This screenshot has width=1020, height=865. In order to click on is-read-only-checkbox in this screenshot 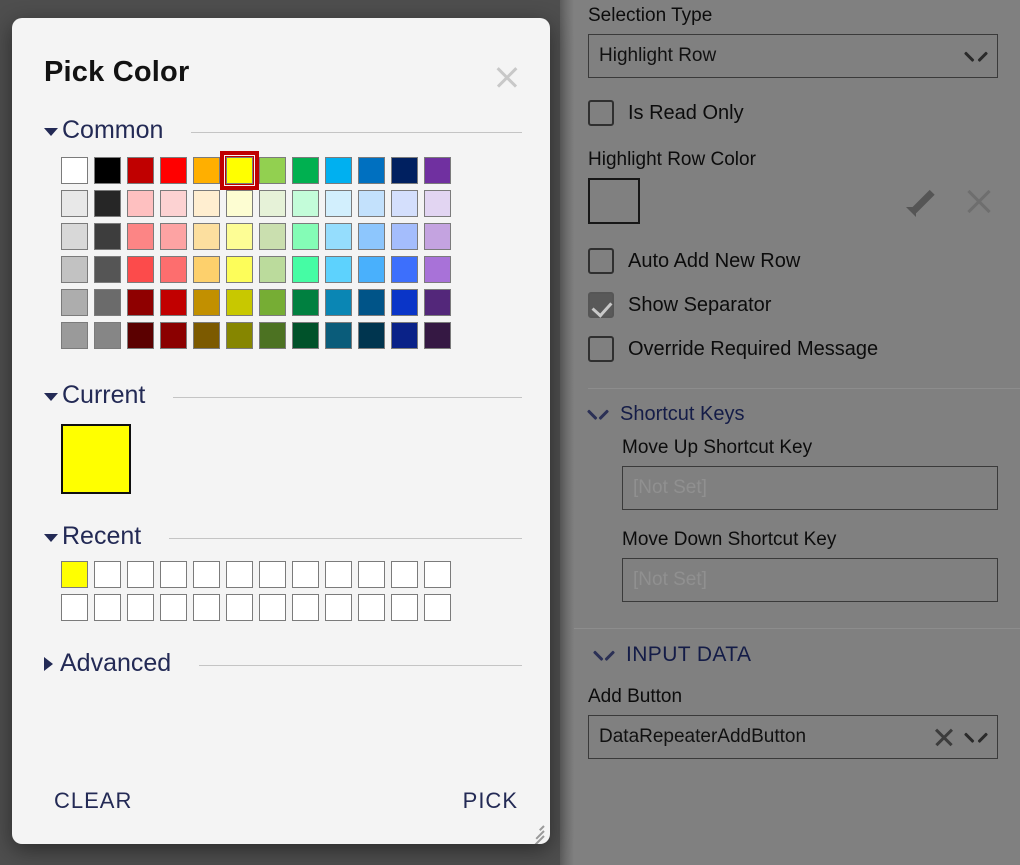, I will do `click(601, 113)`.